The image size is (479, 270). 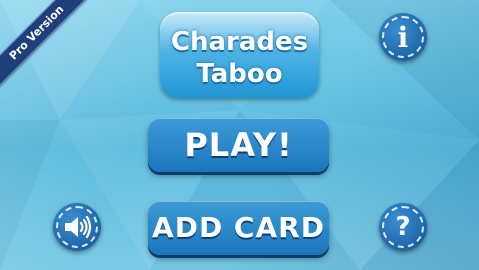 What do you see at coordinates (238, 145) in the screenshot?
I see `play-button: PLAY!` at bounding box center [238, 145].